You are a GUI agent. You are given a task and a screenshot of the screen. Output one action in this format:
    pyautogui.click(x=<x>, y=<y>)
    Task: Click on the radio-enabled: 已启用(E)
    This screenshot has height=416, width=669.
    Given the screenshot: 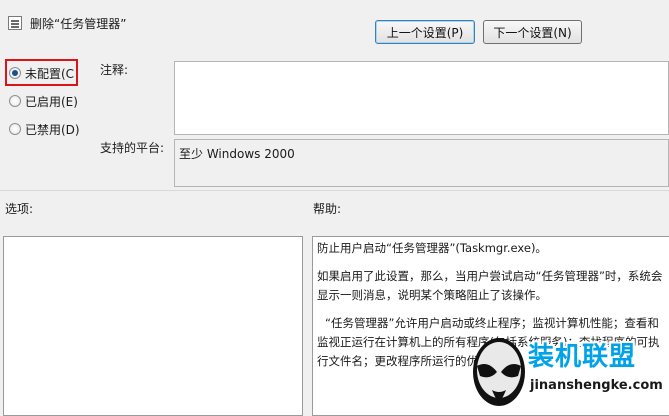 What is the action you would take?
    pyautogui.click(x=43, y=101)
    